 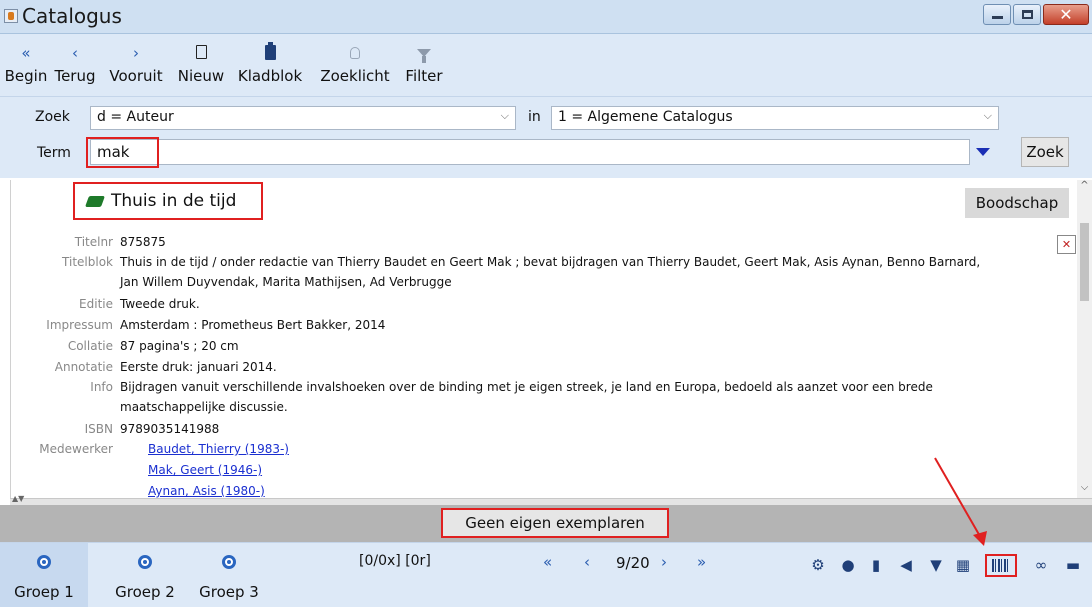 I want to click on new-document-icon, so click(x=201, y=52).